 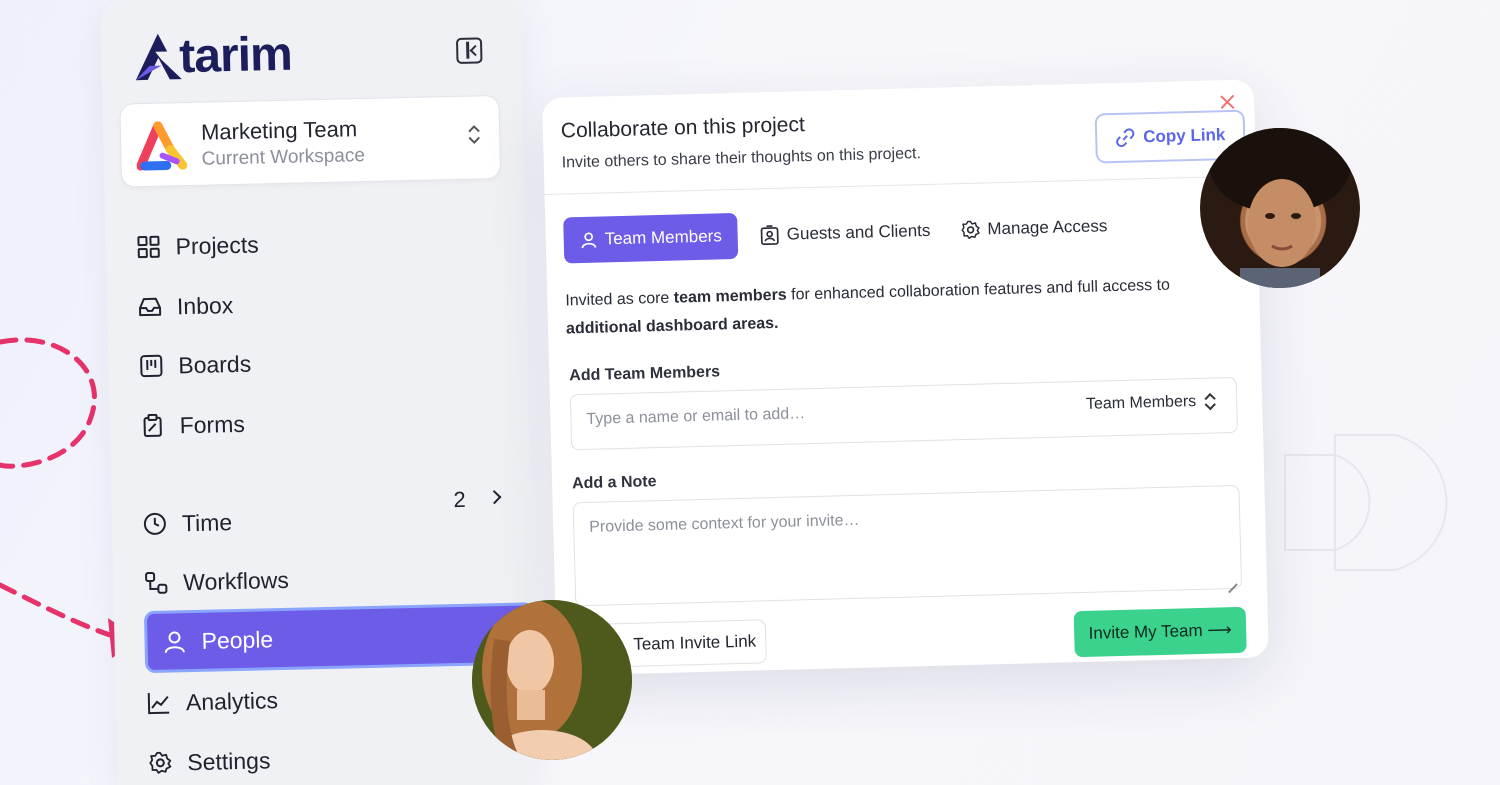 I want to click on badge-icon, so click(x=770, y=235).